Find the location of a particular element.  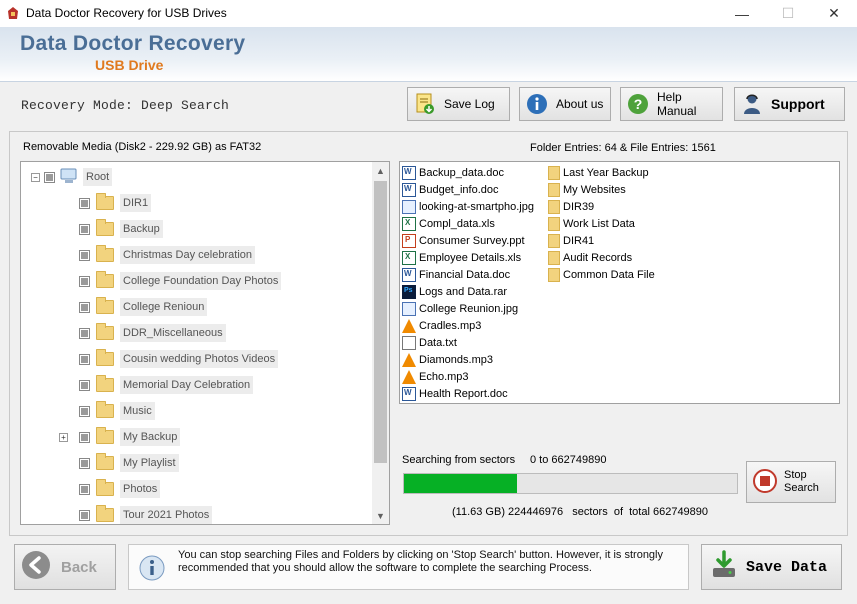

back-button: Back is located at coordinates (65, 567).